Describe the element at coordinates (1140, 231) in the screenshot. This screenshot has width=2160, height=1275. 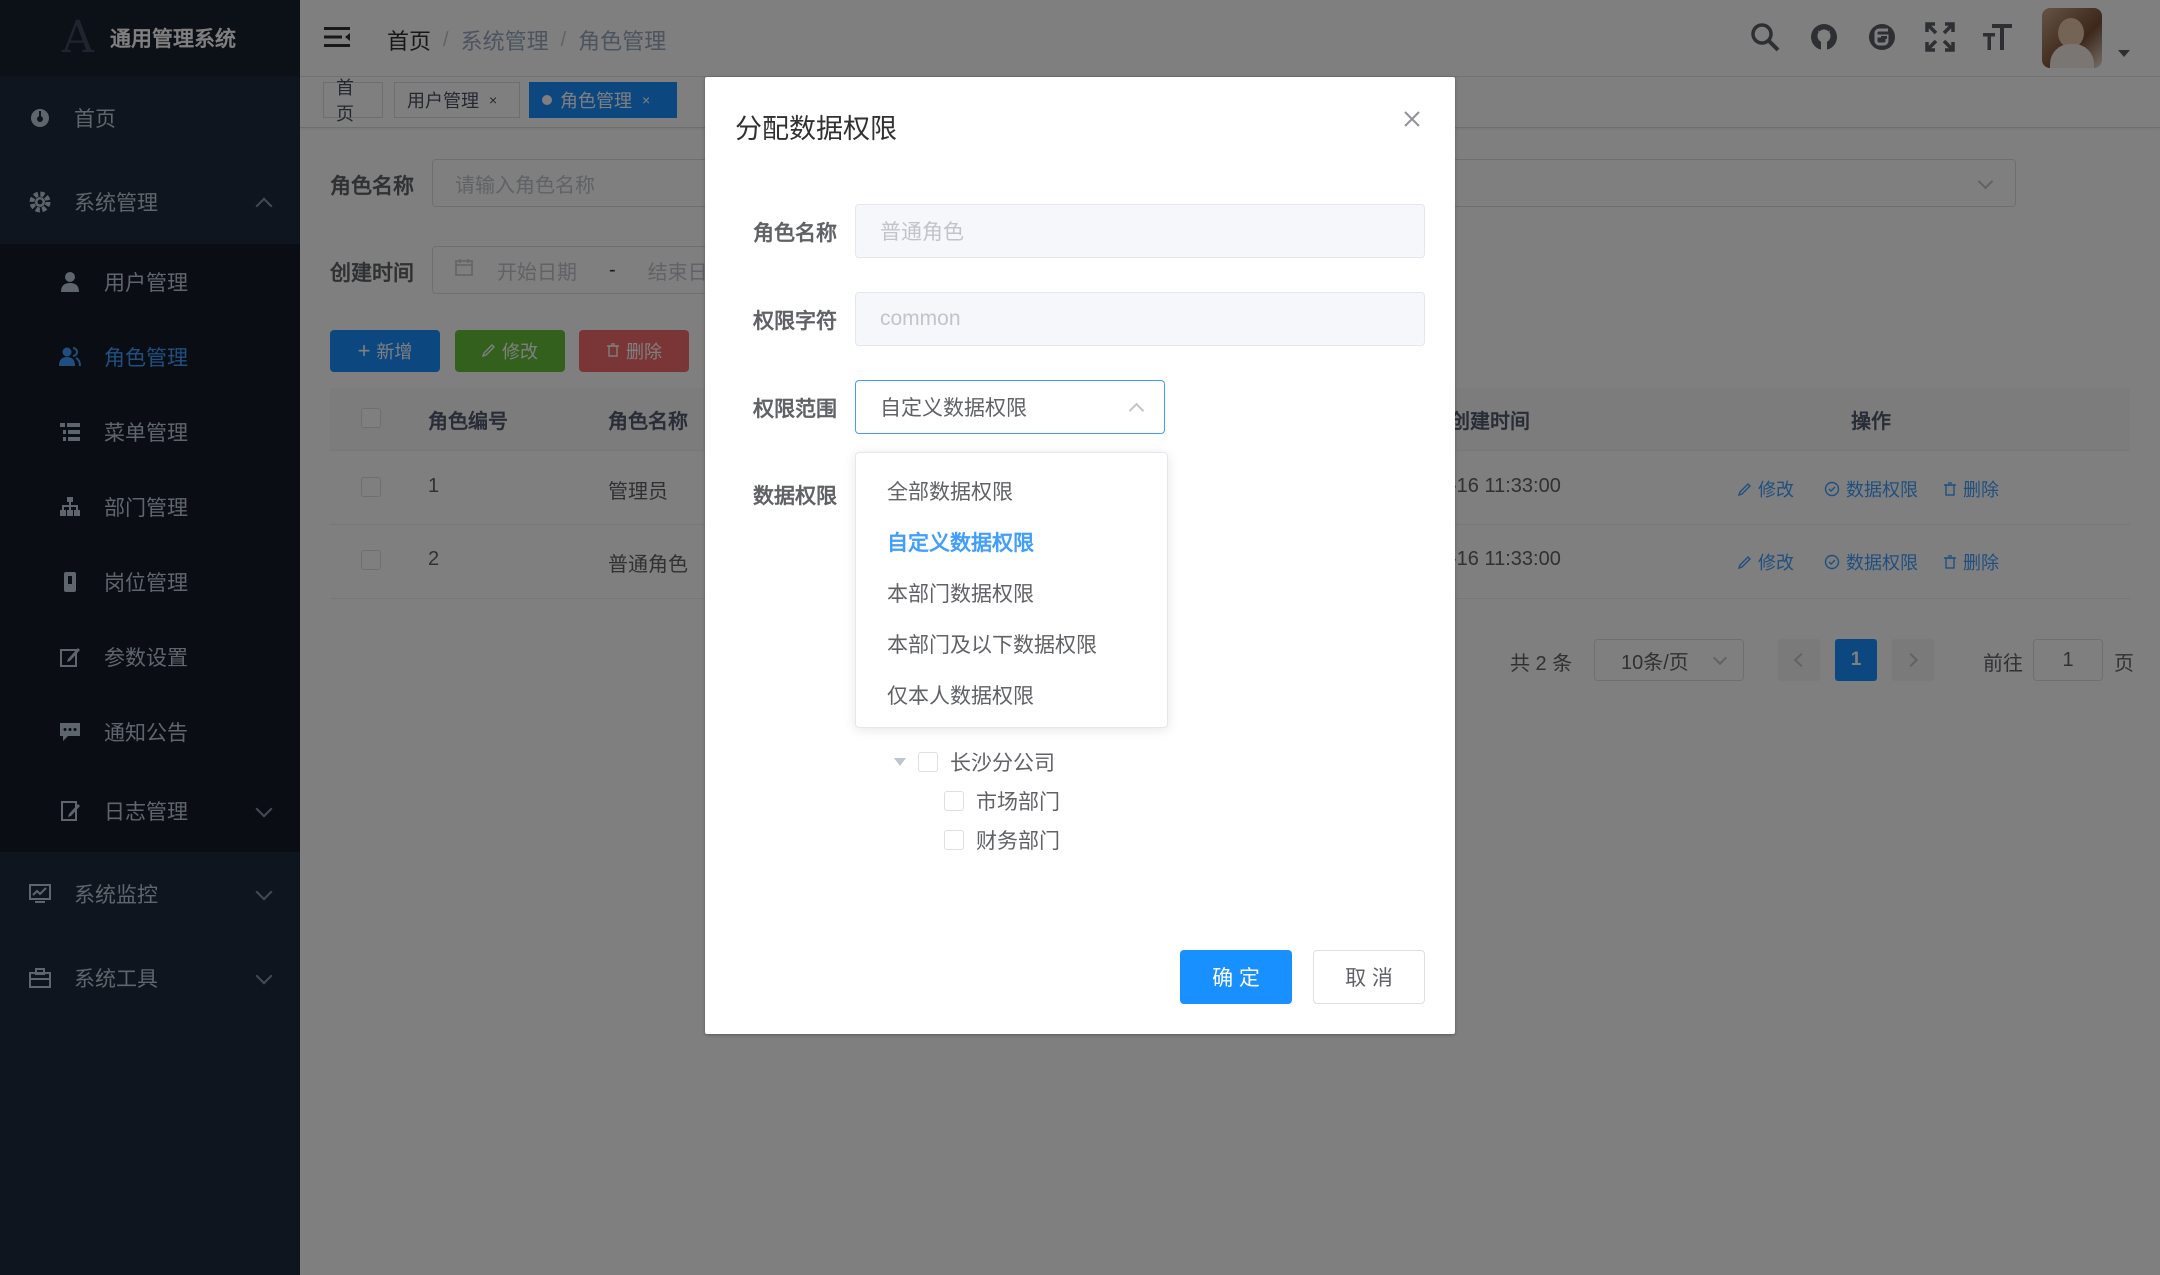
I see `role-name-field: 普通角色` at that location.